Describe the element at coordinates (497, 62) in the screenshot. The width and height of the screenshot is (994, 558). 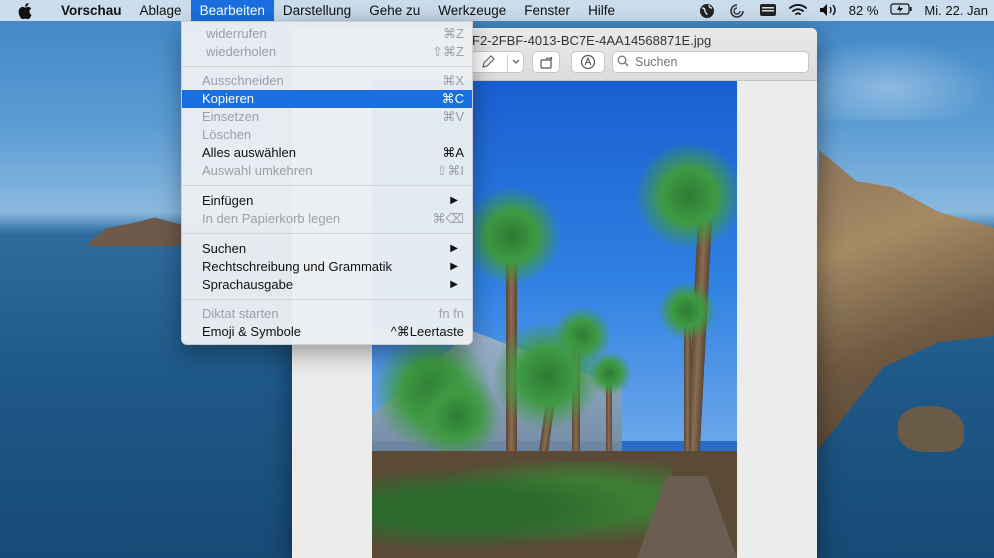
I see `markup-pen-button` at that location.